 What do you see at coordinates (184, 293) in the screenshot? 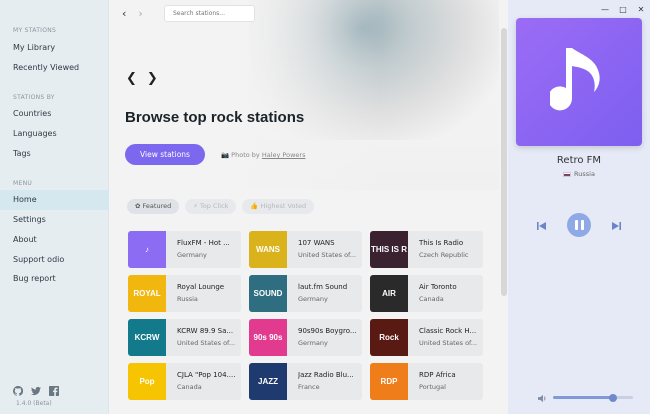
I see `station-card: ROYAL Royal Lounge Russia` at bounding box center [184, 293].